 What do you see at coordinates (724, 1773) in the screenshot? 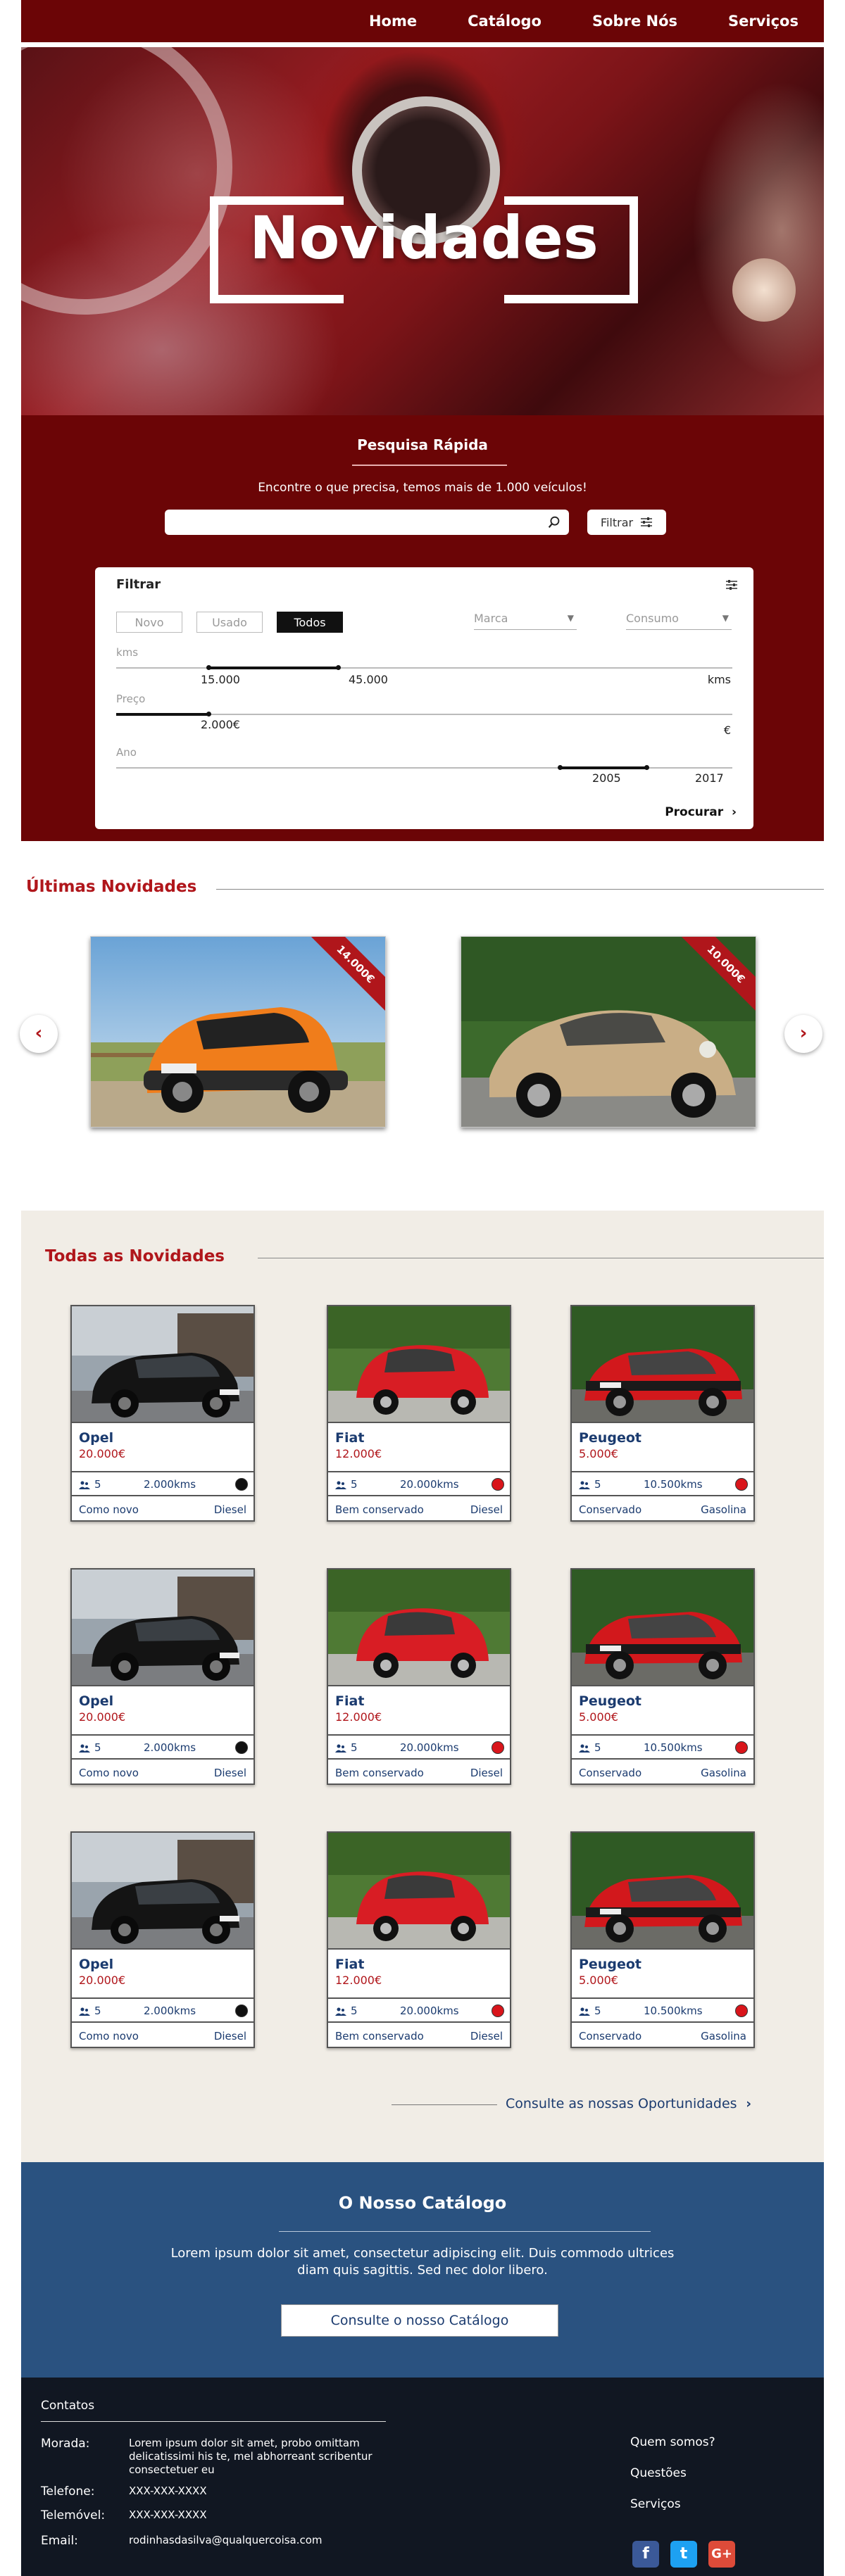
I see `car-fuel: Gasolina` at bounding box center [724, 1773].